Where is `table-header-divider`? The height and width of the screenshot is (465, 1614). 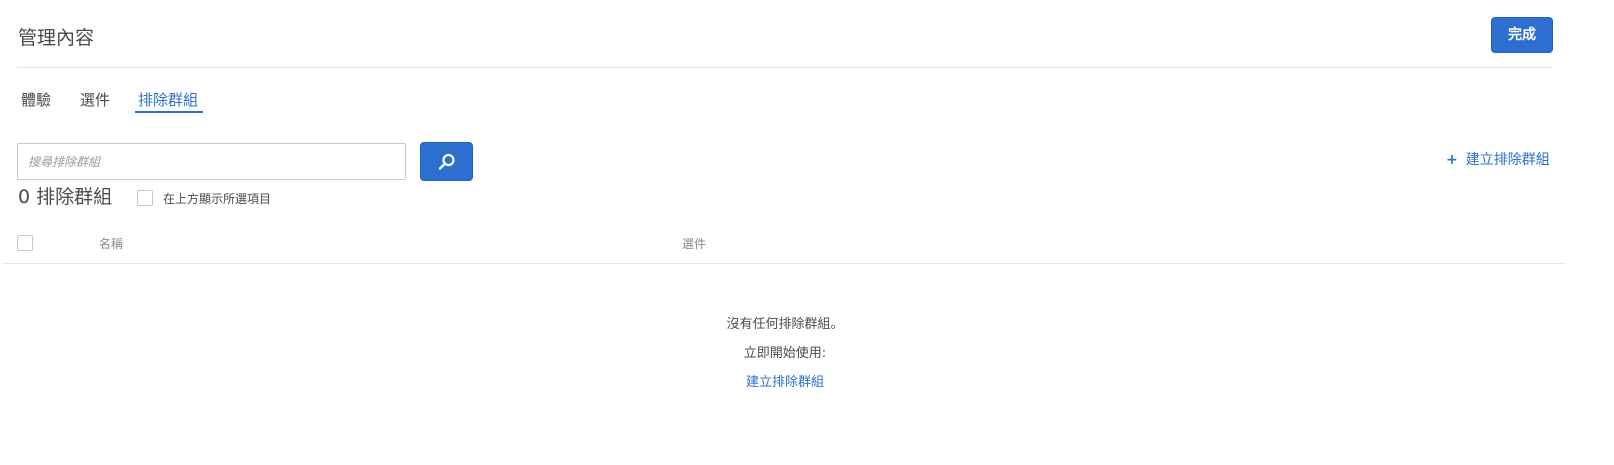
table-header-divider is located at coordinates (784, 263).